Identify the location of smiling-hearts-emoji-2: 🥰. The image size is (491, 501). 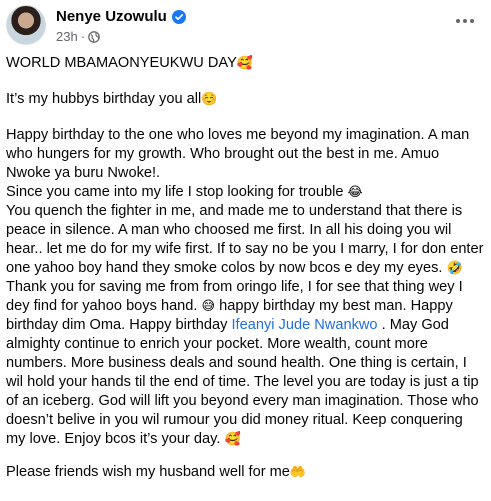
(232, 439).